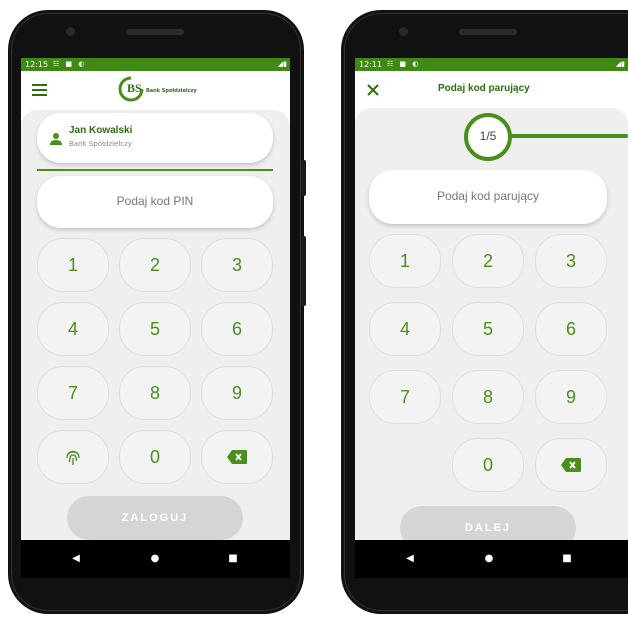 This screenshot has width=628, height=619. What do you see at coordinates (371, 64) in the screenshot?
I see `status-time: 12:11` at bounding box center [371, 64].